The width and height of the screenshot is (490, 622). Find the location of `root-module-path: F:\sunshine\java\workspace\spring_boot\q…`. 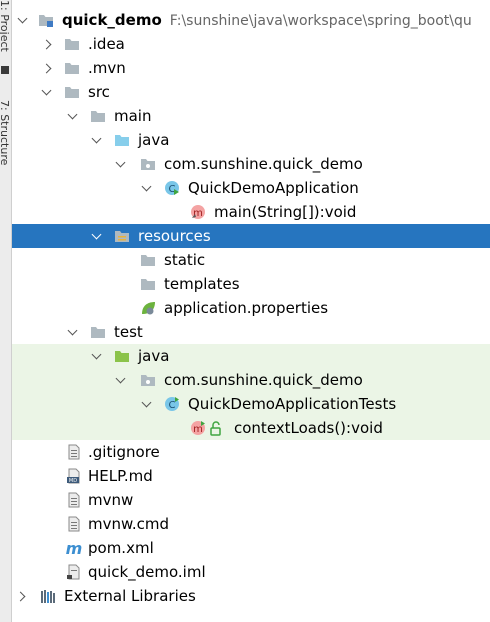

root-module-path: F:\sunshine\java\workspace\spring_boot\q… is located at coordinates (320, 21).